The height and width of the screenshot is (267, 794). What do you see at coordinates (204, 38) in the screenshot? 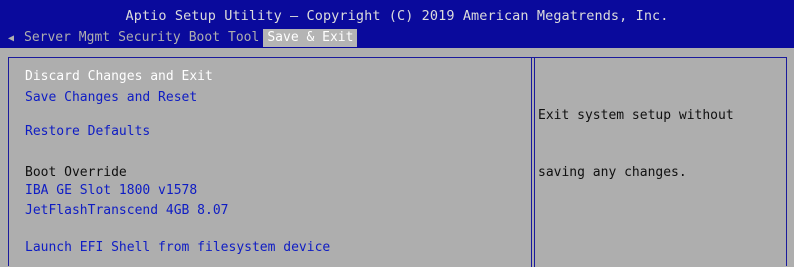
I see `tab-boot: Boot` at bounding box center [204, 38].